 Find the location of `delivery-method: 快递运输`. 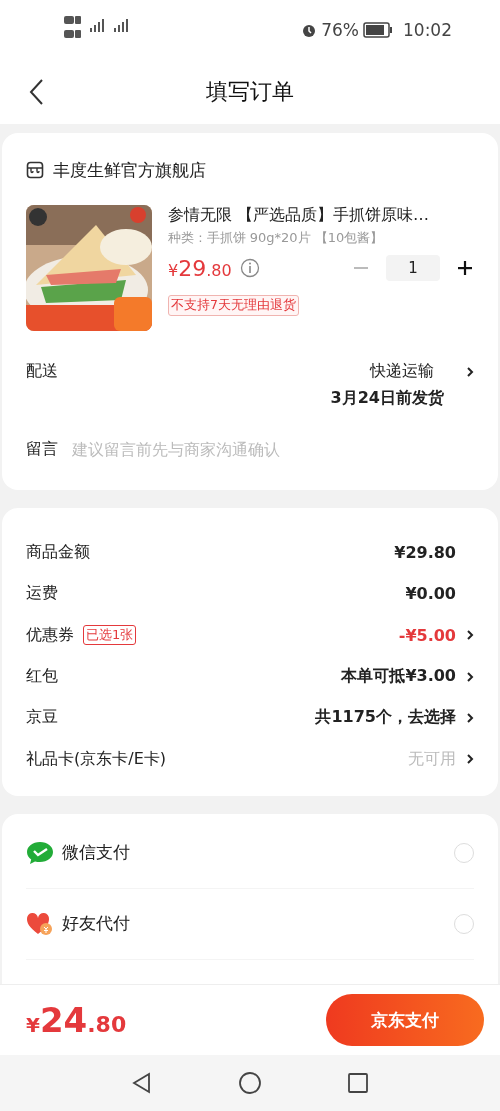

delivery-method: 快递运输 is located at coordinates (402, 371).